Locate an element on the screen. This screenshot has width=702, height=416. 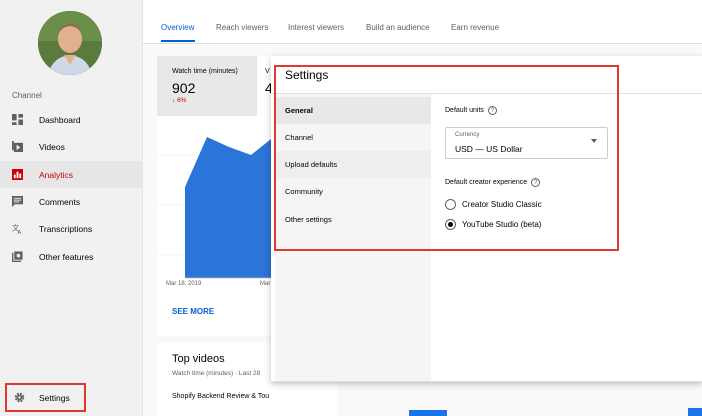
active-tab-indicator is located at coordinates (178, 41).